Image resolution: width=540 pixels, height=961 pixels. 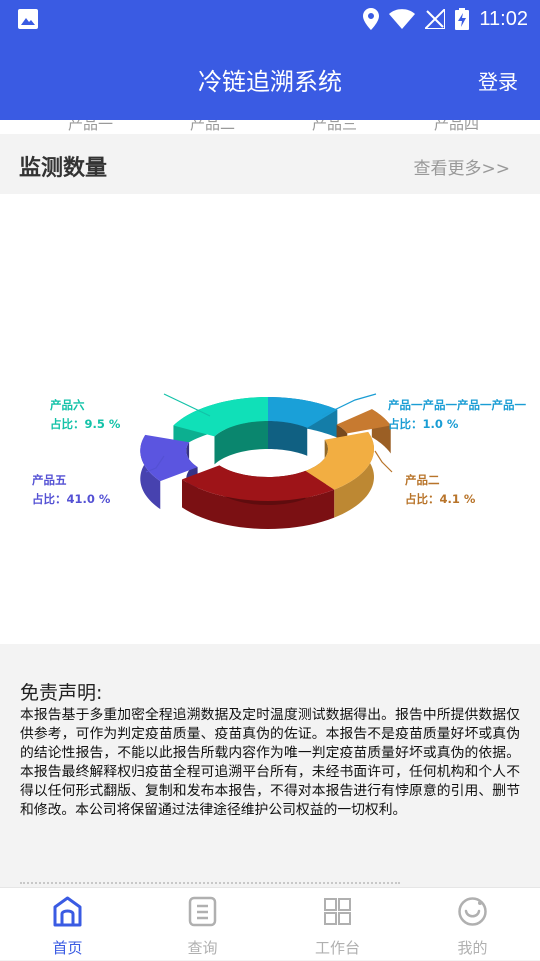 I want to click on segment-inner-wall, so click(x=288, y=438).